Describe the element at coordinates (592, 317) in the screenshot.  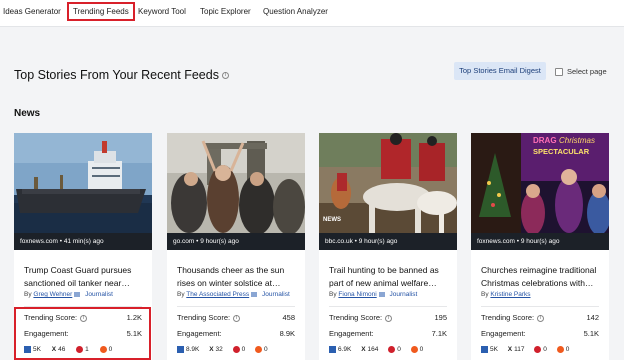
I see `trending-score-value: 142` at that location.